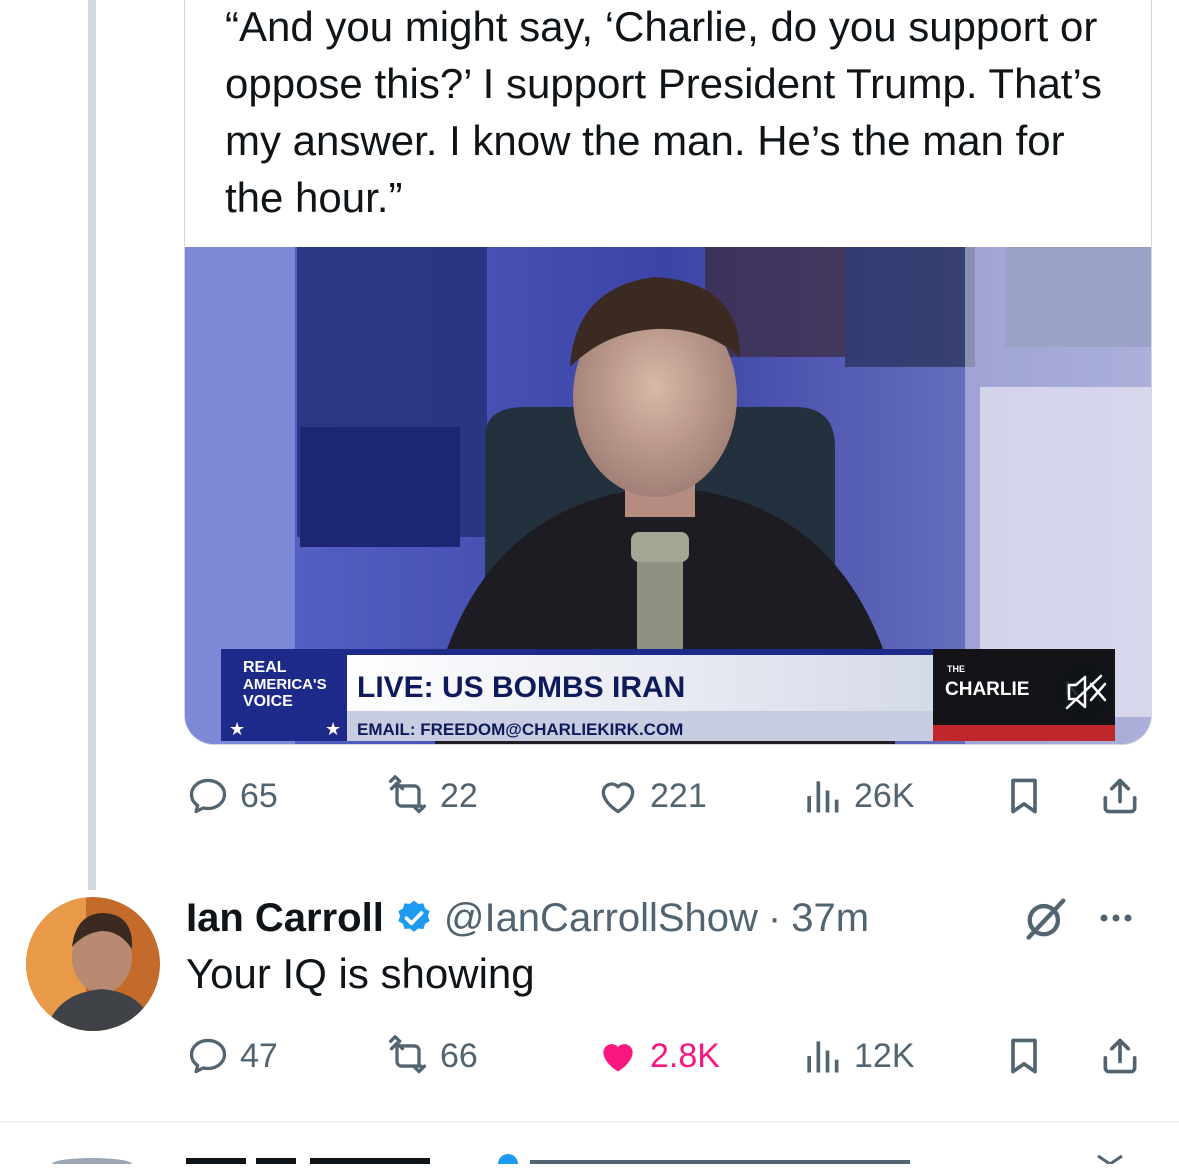 The height and width of the screenshot is (1169, 1179). I want to click on next-tweet-peek, so click(589, 1159).